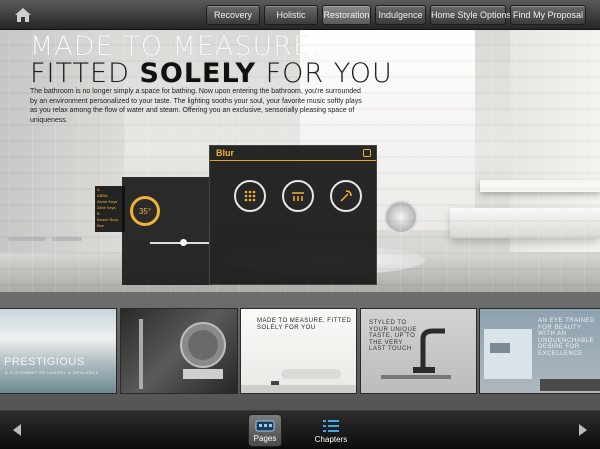  What do you see at coordinates (182, 354) in the screenshot?
I see `shower-head-illustration` at bounding box center [182, 354].